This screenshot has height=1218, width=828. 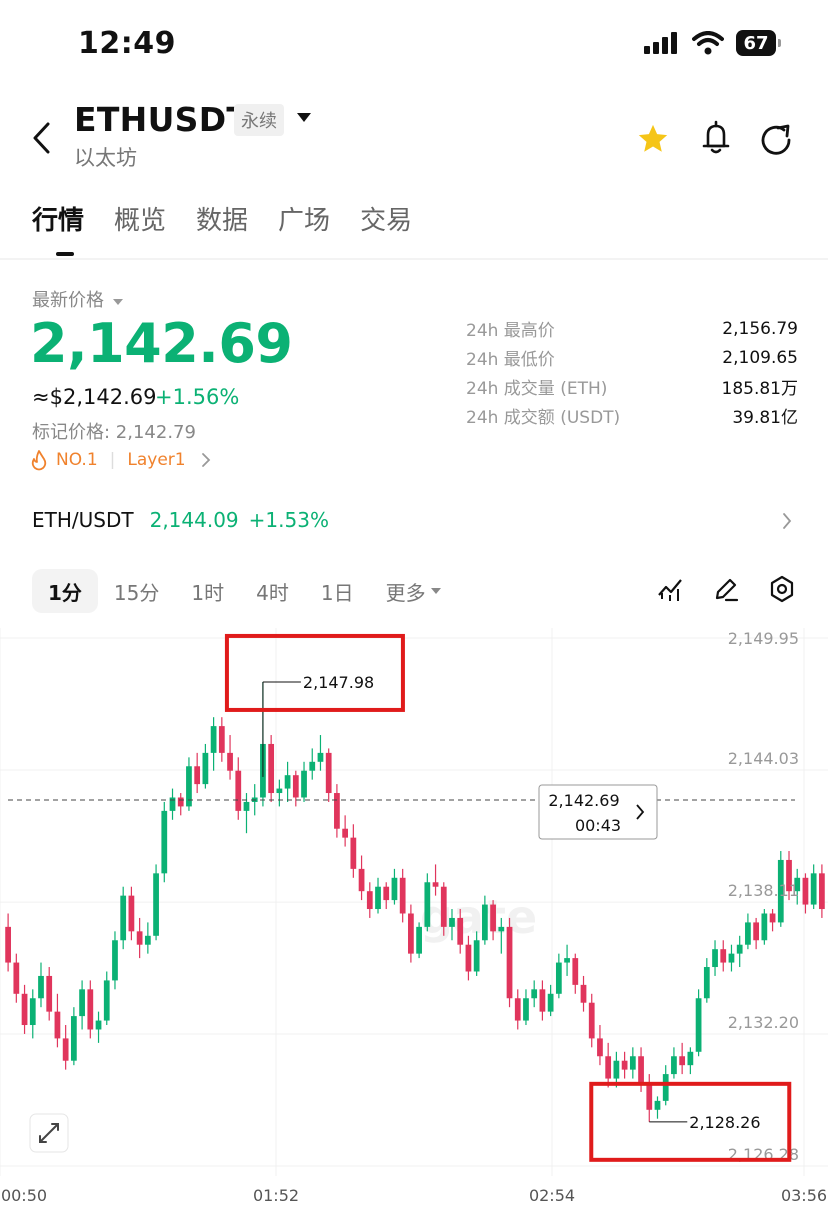 I want to click on indicator-icon, so click(x=670, y=589).